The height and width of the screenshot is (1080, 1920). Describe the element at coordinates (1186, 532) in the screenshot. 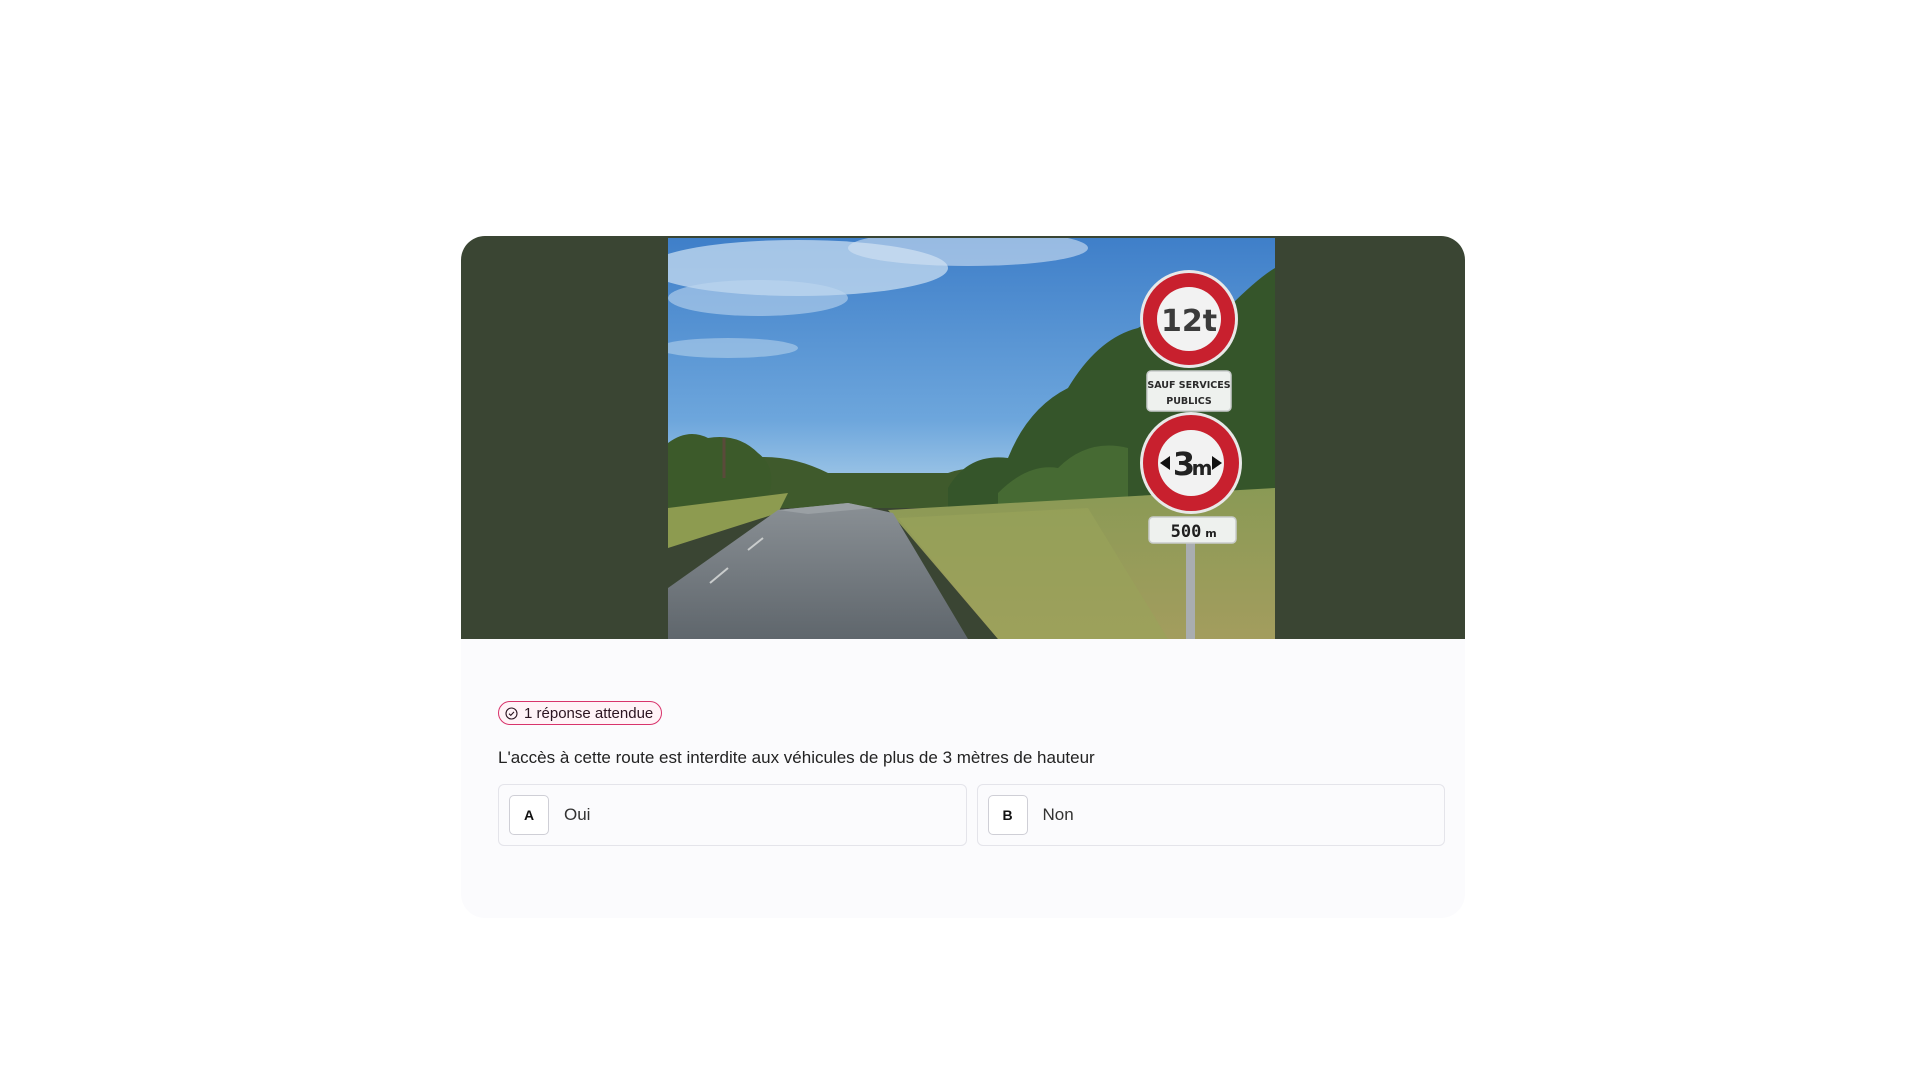

I see `distance-value: 500` at that location.